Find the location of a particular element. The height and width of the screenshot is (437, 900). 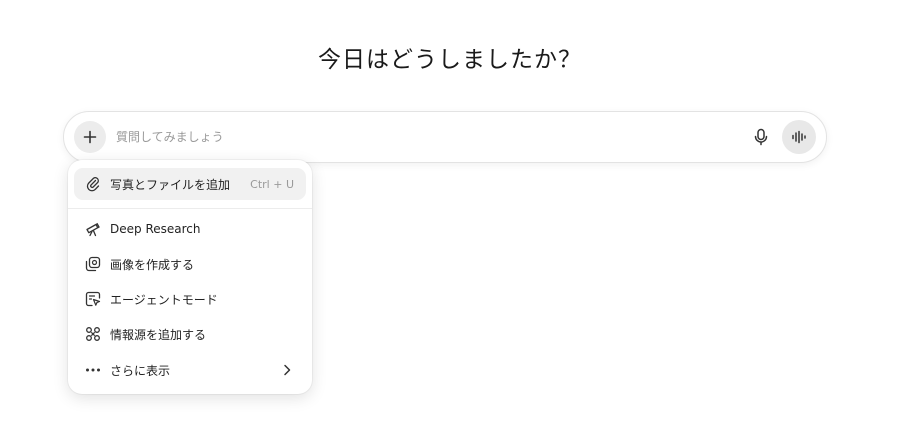

ellipsis-icon is located at coordinates (93, 370).